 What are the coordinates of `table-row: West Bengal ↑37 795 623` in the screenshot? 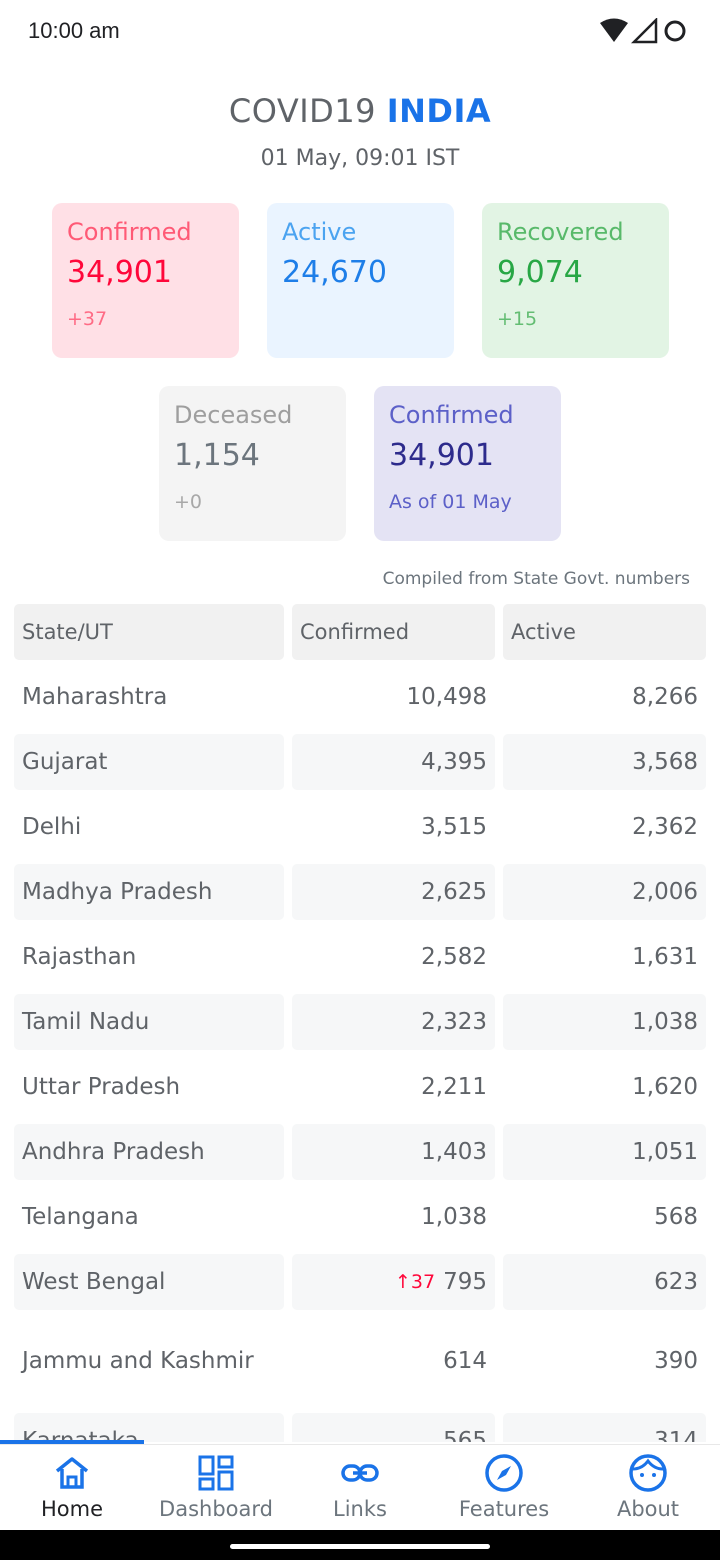 It's located at (360, 1286).